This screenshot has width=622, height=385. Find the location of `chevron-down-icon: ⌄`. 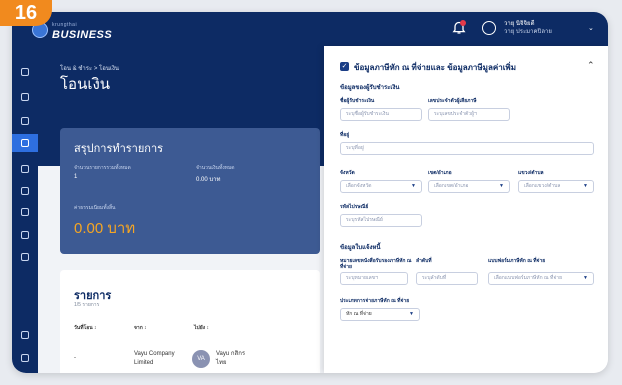

chevron-down-icon: ⌄ is located at coordinates (591, 28).